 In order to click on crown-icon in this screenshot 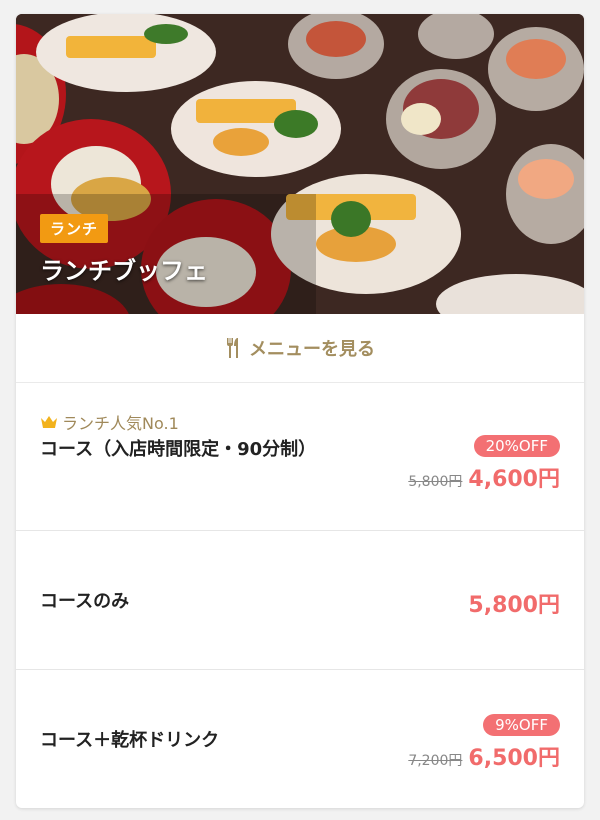, I will do `click(49, 422)`.